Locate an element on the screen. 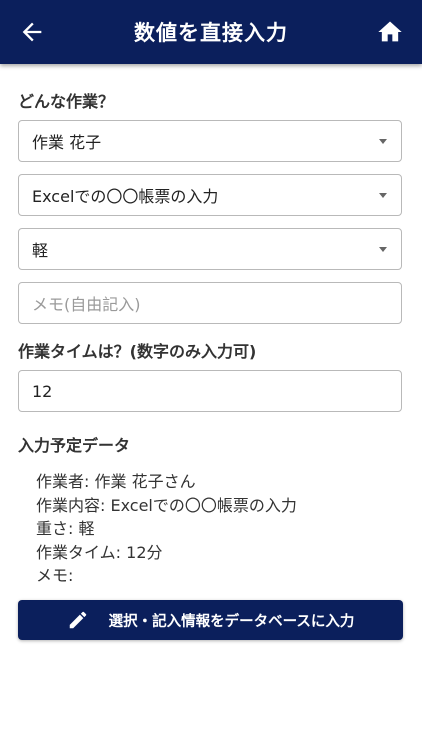 This screenshot has width=422, height=750. submit-to-database-button: 選択・記入情報をデータベースに入力 is located at coordinates (210, 620).